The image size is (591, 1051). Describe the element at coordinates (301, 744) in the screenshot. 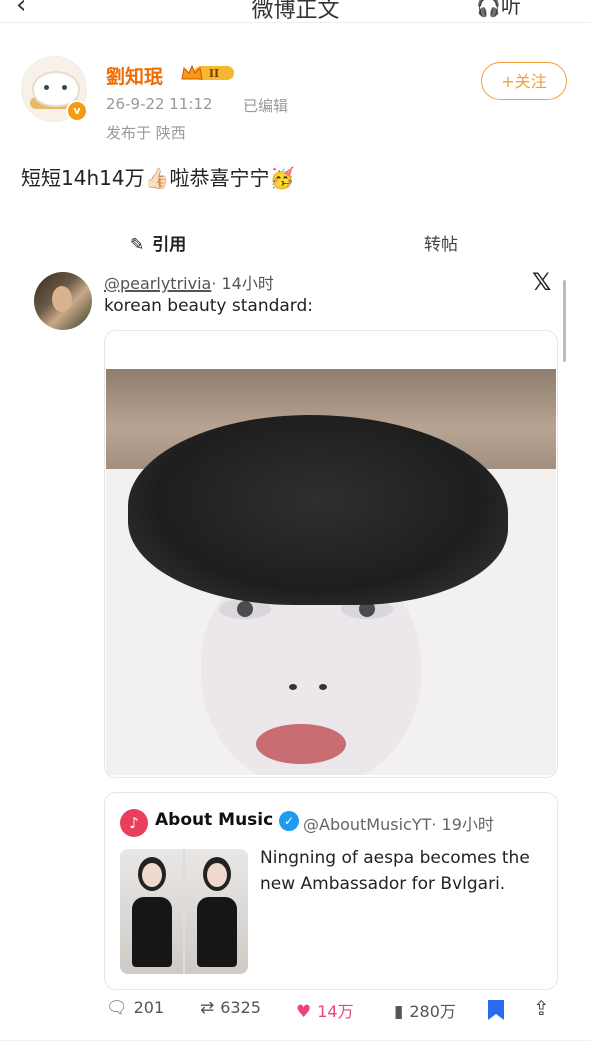

I see `photo-lips` at that location.